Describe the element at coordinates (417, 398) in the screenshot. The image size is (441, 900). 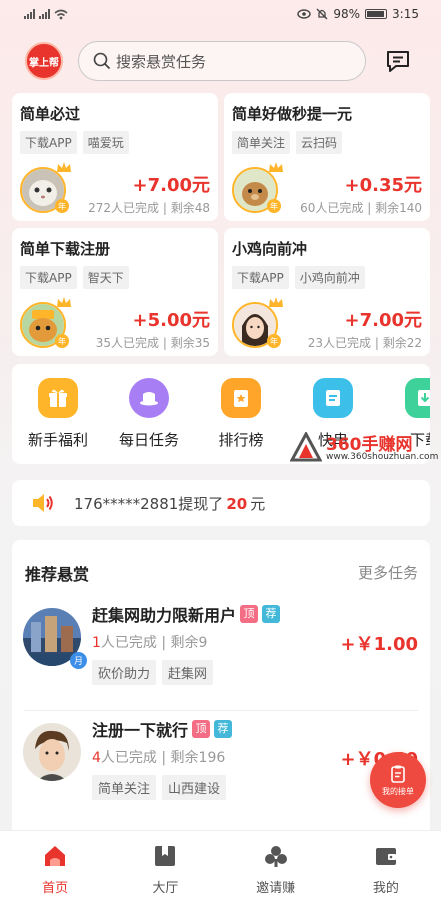
I see `download-icon` at that location.